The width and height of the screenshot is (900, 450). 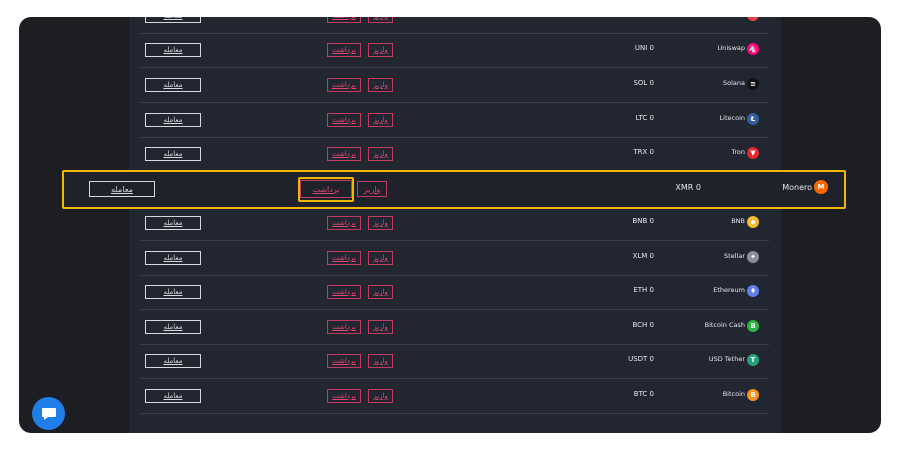 What do you see at coordinates (734, 256) in the screenshot?
I see `asset-name: Stellar` at bounding box center [734, 256].